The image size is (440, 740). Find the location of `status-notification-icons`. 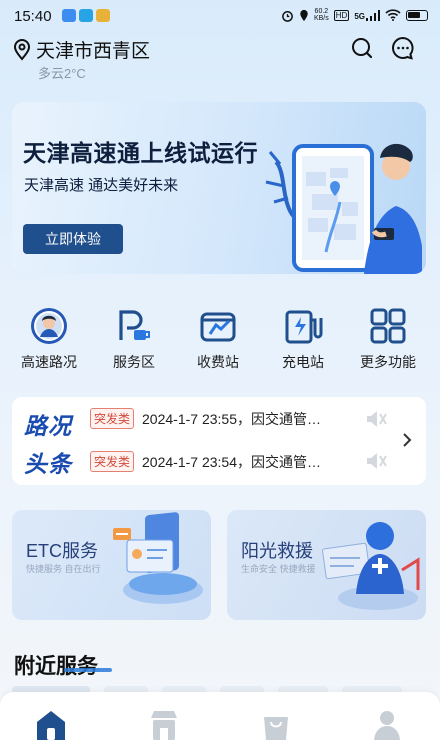

status-notification-icons is located at coordinates (86, 15).